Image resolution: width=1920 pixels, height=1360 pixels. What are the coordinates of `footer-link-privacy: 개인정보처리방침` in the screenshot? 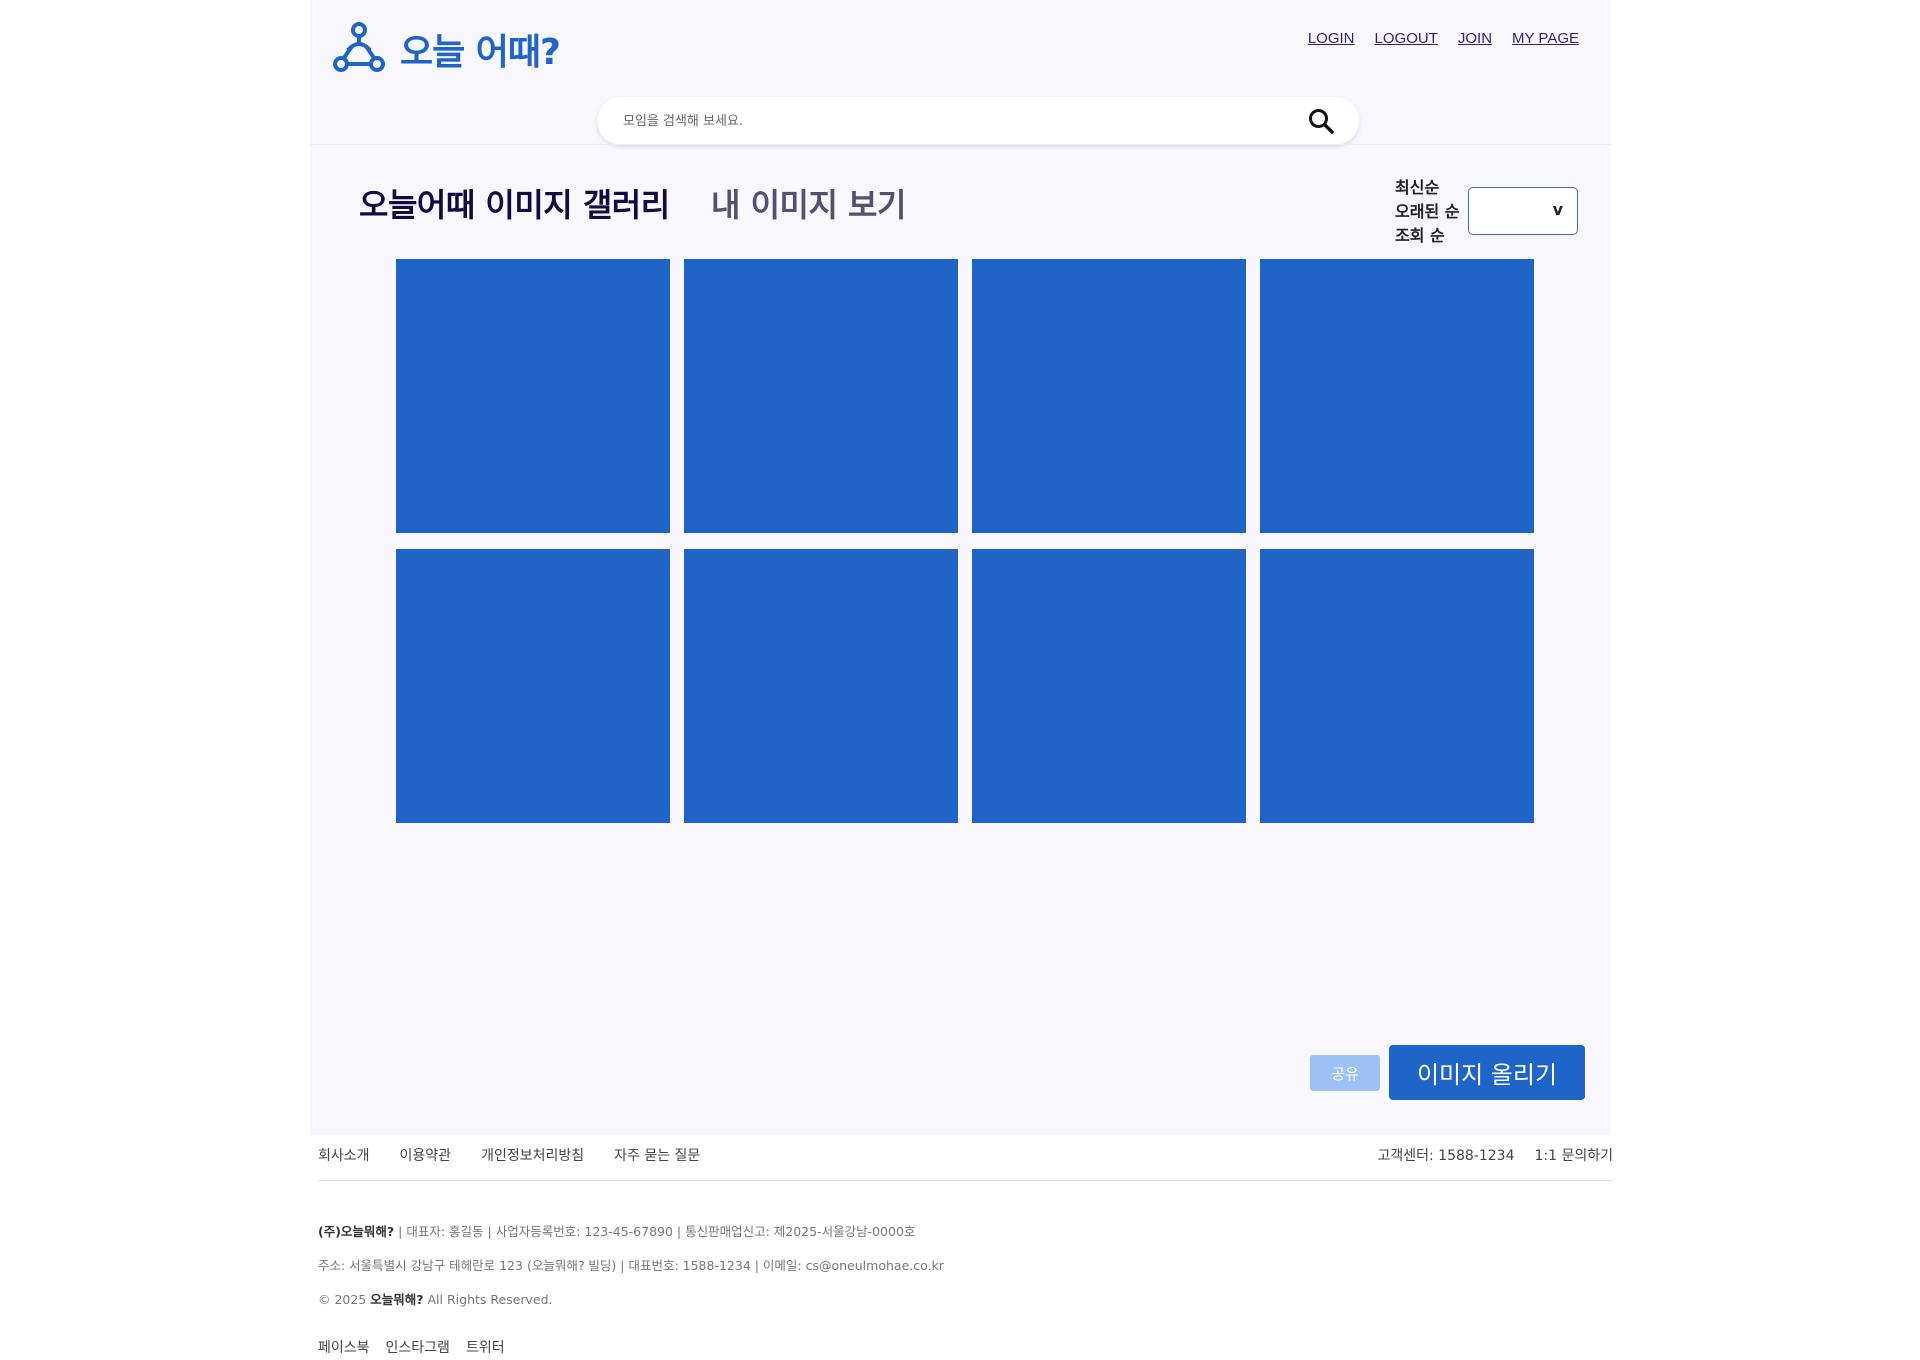 It's located at (532, 1155).